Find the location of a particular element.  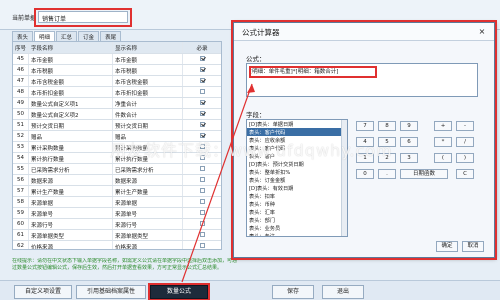

cell-display-name: 件数合计 is located at coordinates (148, 114).